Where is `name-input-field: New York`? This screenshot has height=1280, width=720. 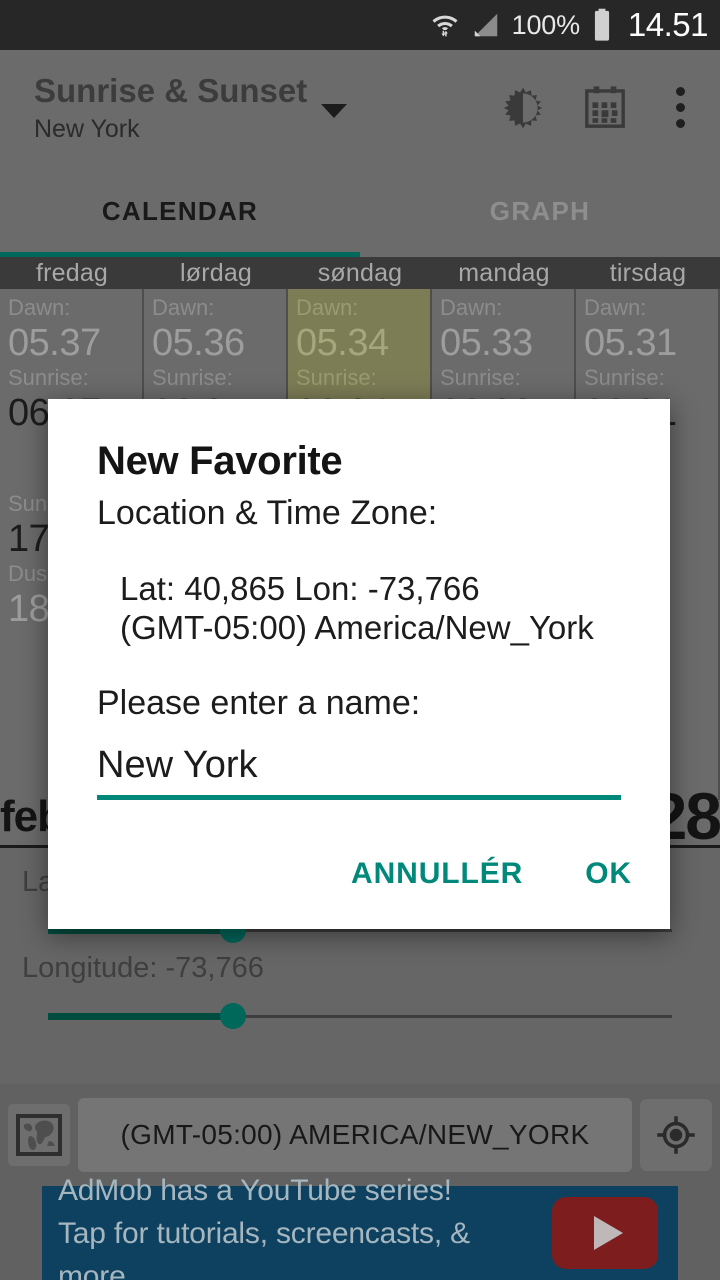 name-input-field: New York is located at coordinates (359, 772).